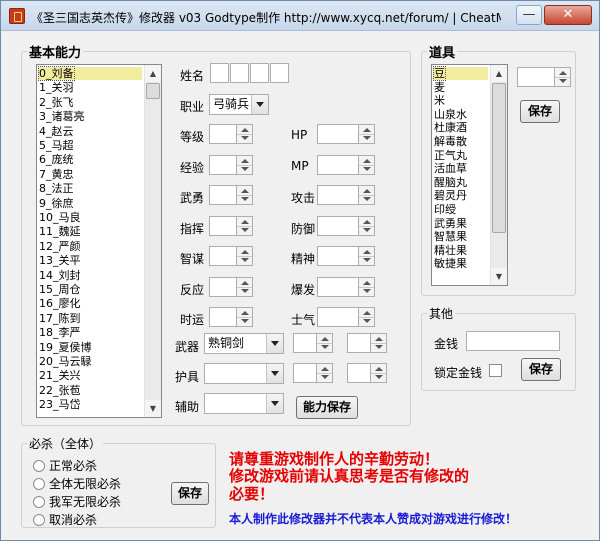 This screenshot has height=541, width=600. What do you see at coordinates (460, 250) in the screenshot?
I see `item-list-item: 精壮果` at bounding box center [460, 250].